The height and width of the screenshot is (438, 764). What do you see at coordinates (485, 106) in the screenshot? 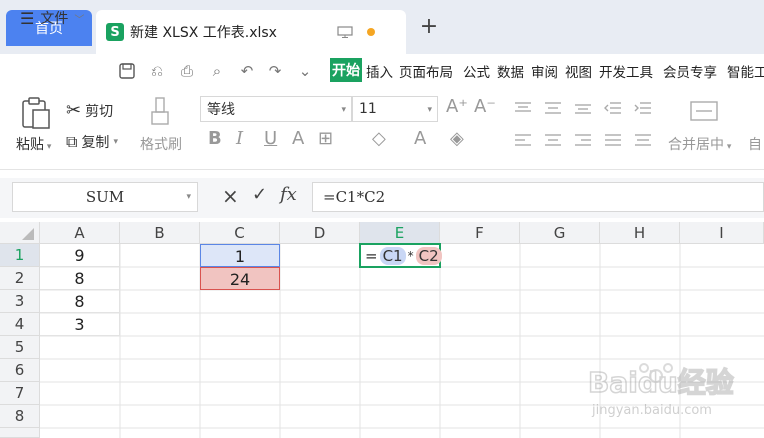
I see `decrease-font-icon: A⁻` at bounding box center [485, 106].